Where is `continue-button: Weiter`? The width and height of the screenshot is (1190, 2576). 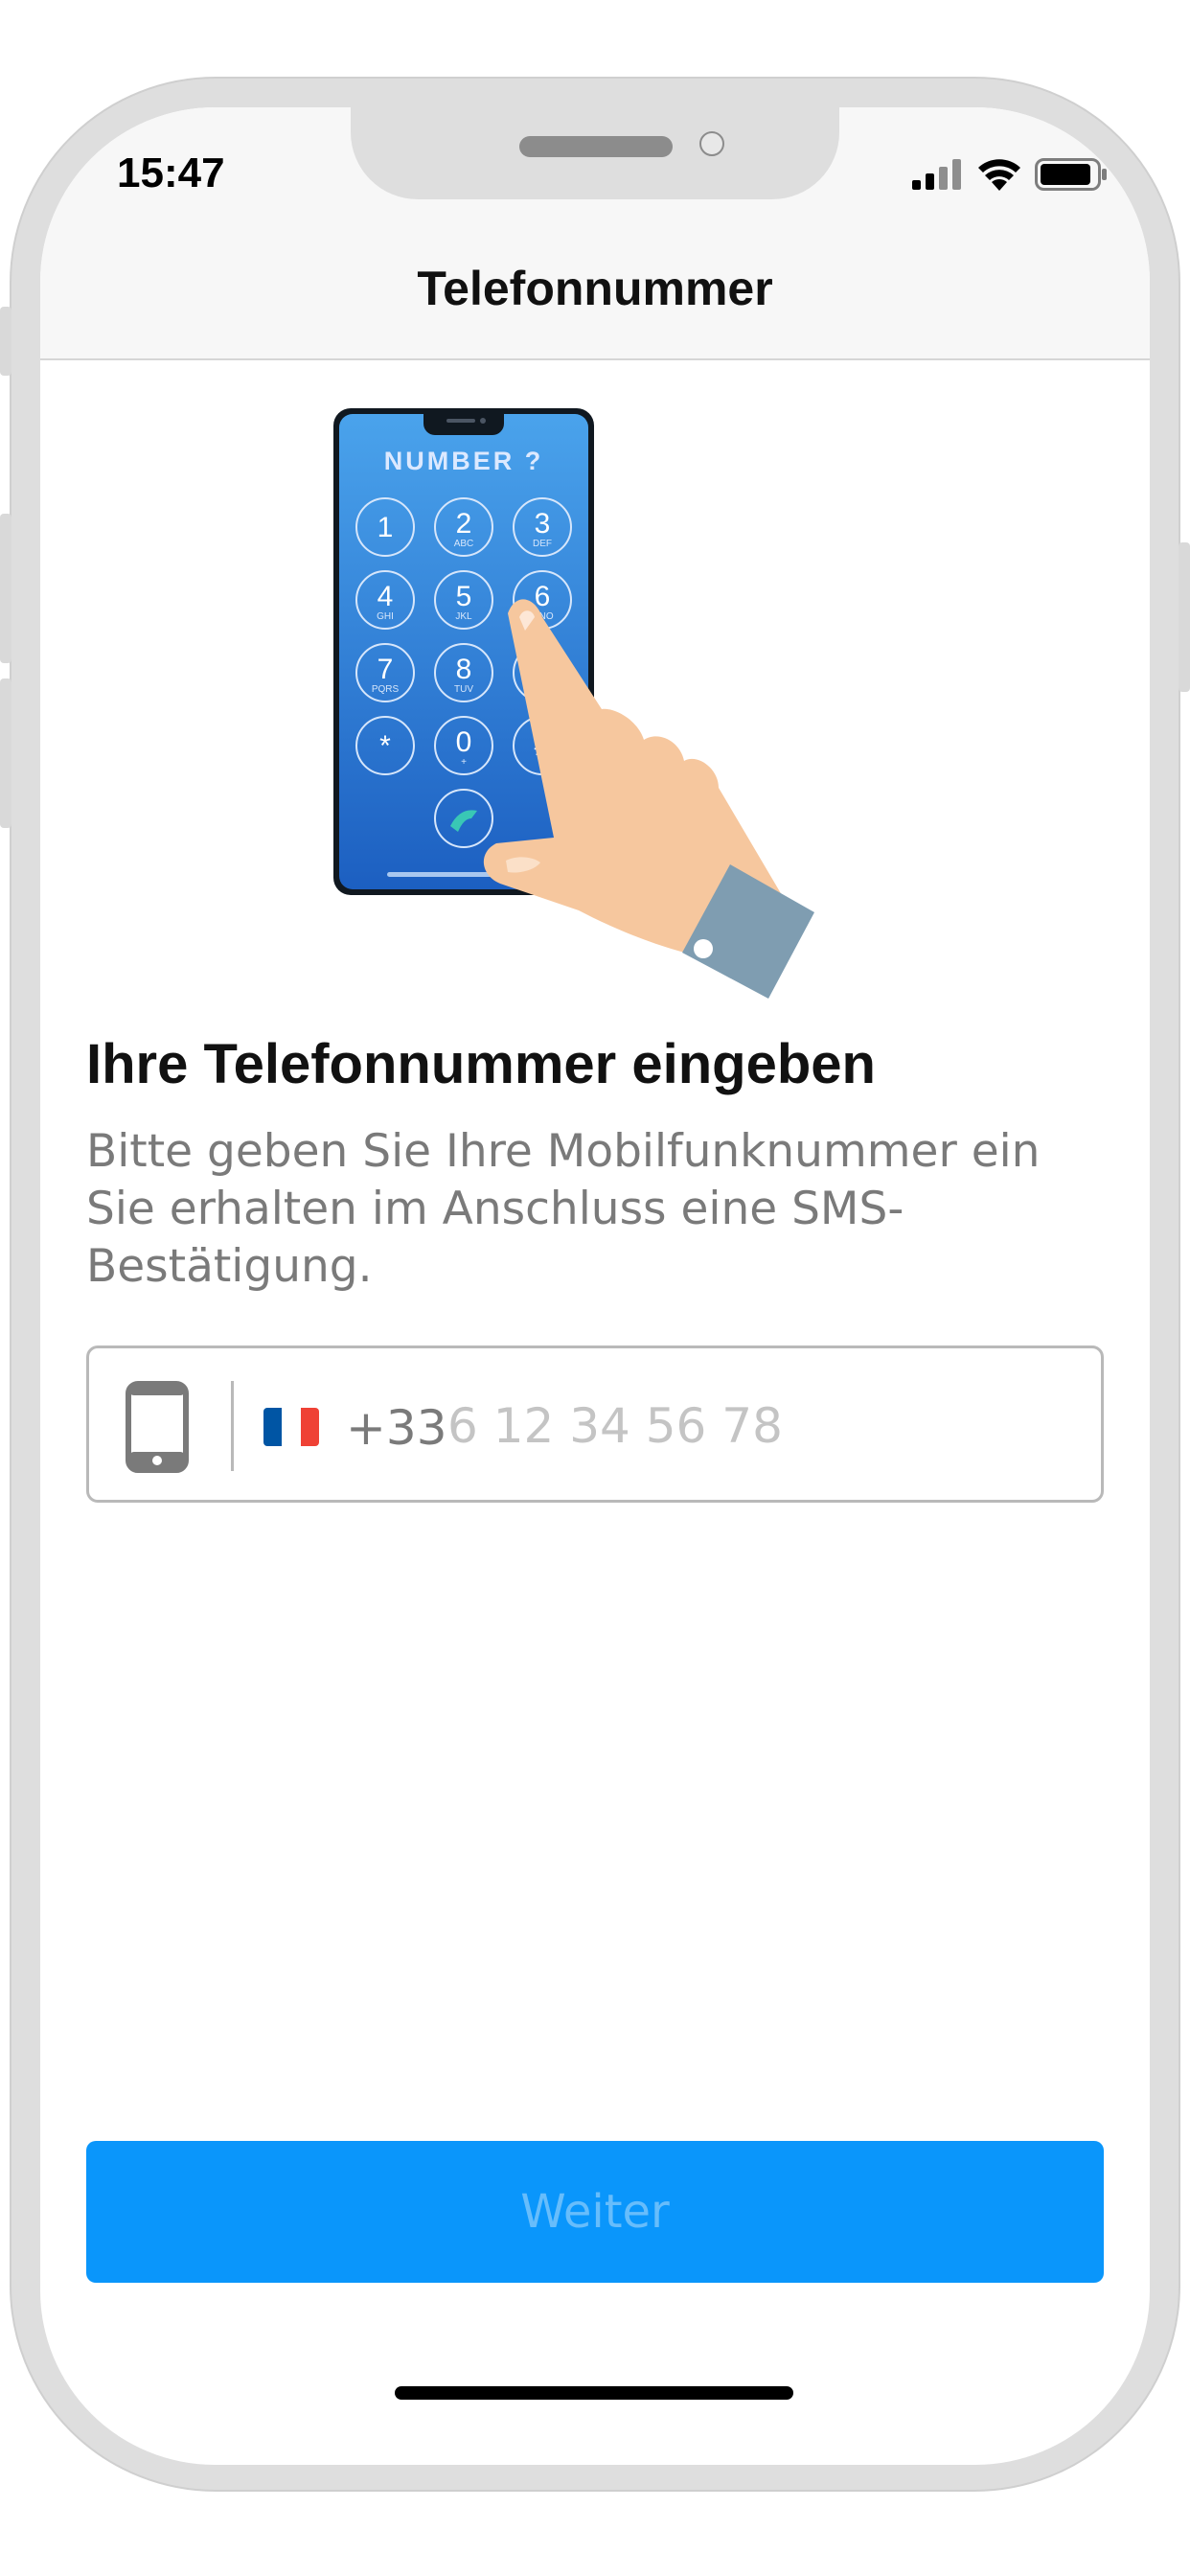 continue-button: Weiter is located at coordinates (595, 2212).